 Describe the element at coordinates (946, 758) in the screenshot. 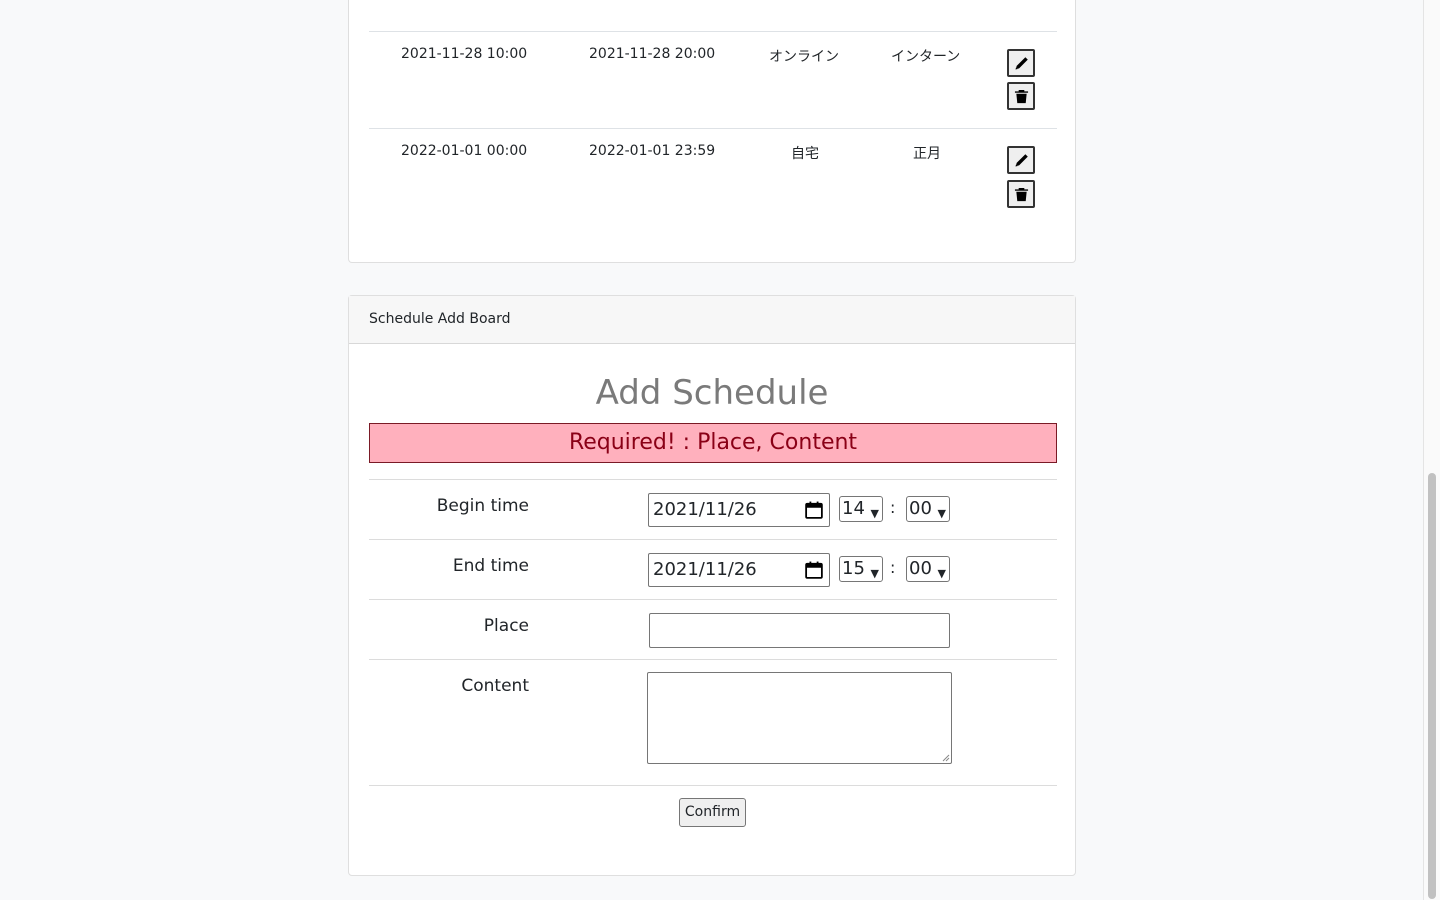

I see `resize-grip-icon` at that location.